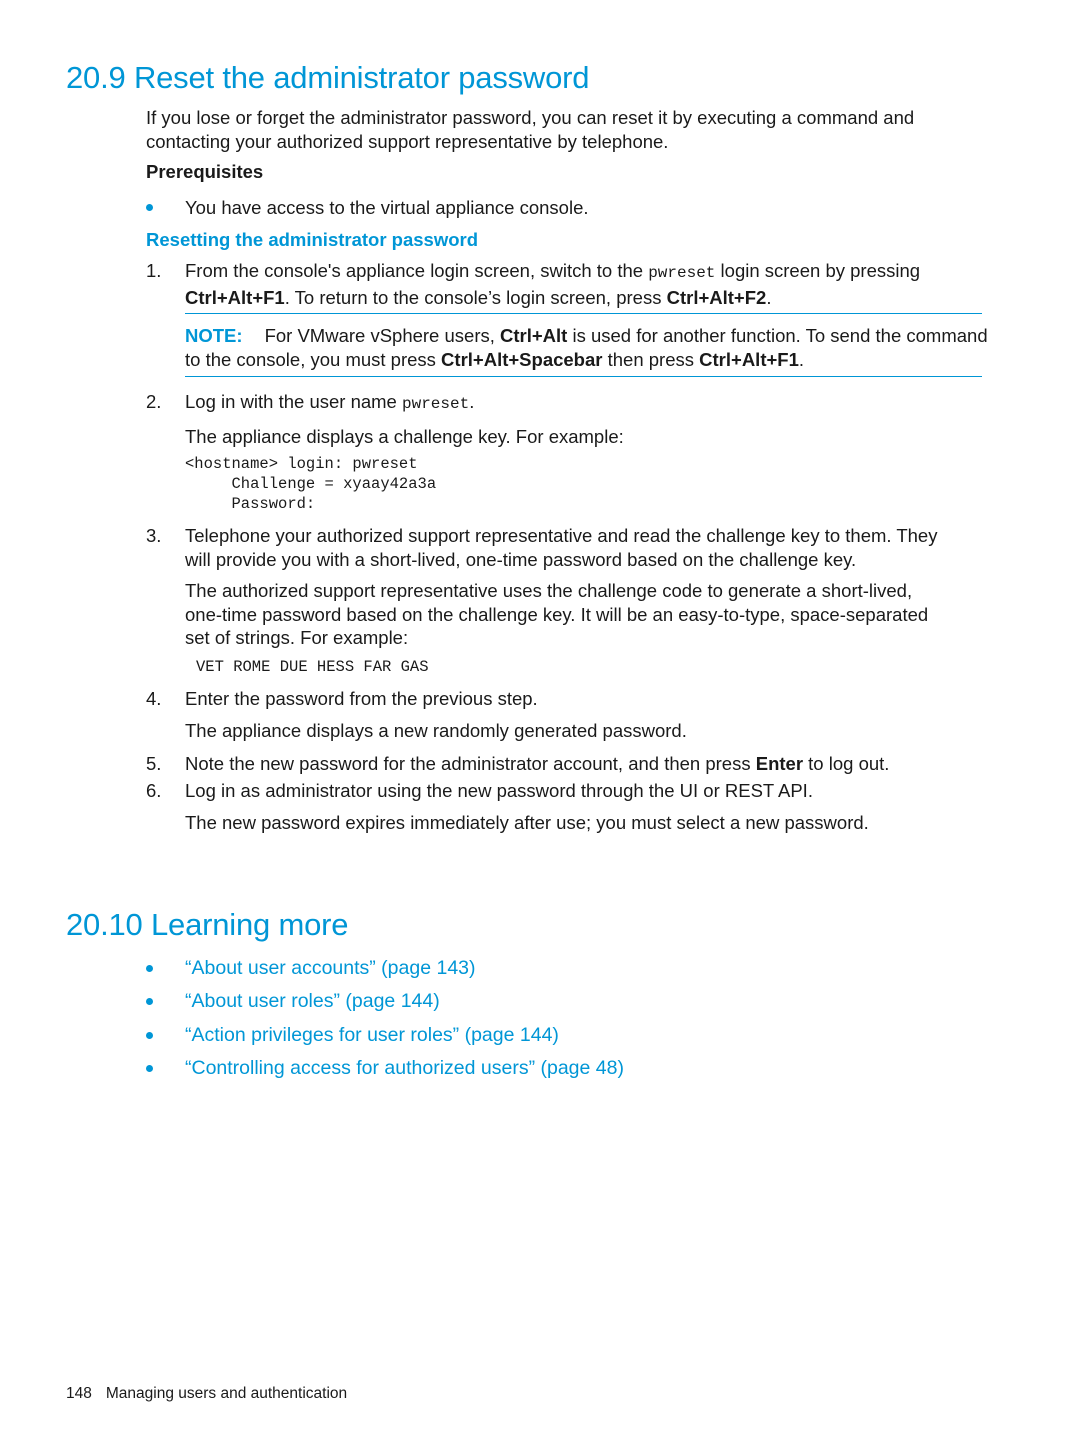 The image size is (1080, 1438). What do you see at coordinates (207, 924) in the screenshot?
I see `section-heading-learning-more: 20.10 Learning more` at bounding box center [207, 924].